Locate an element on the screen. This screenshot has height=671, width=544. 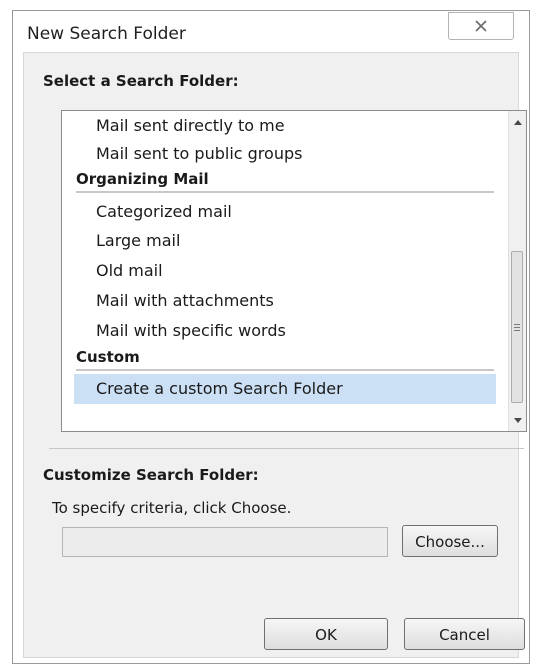
list-item: Categorized mail is located at coordinates (285, 212).